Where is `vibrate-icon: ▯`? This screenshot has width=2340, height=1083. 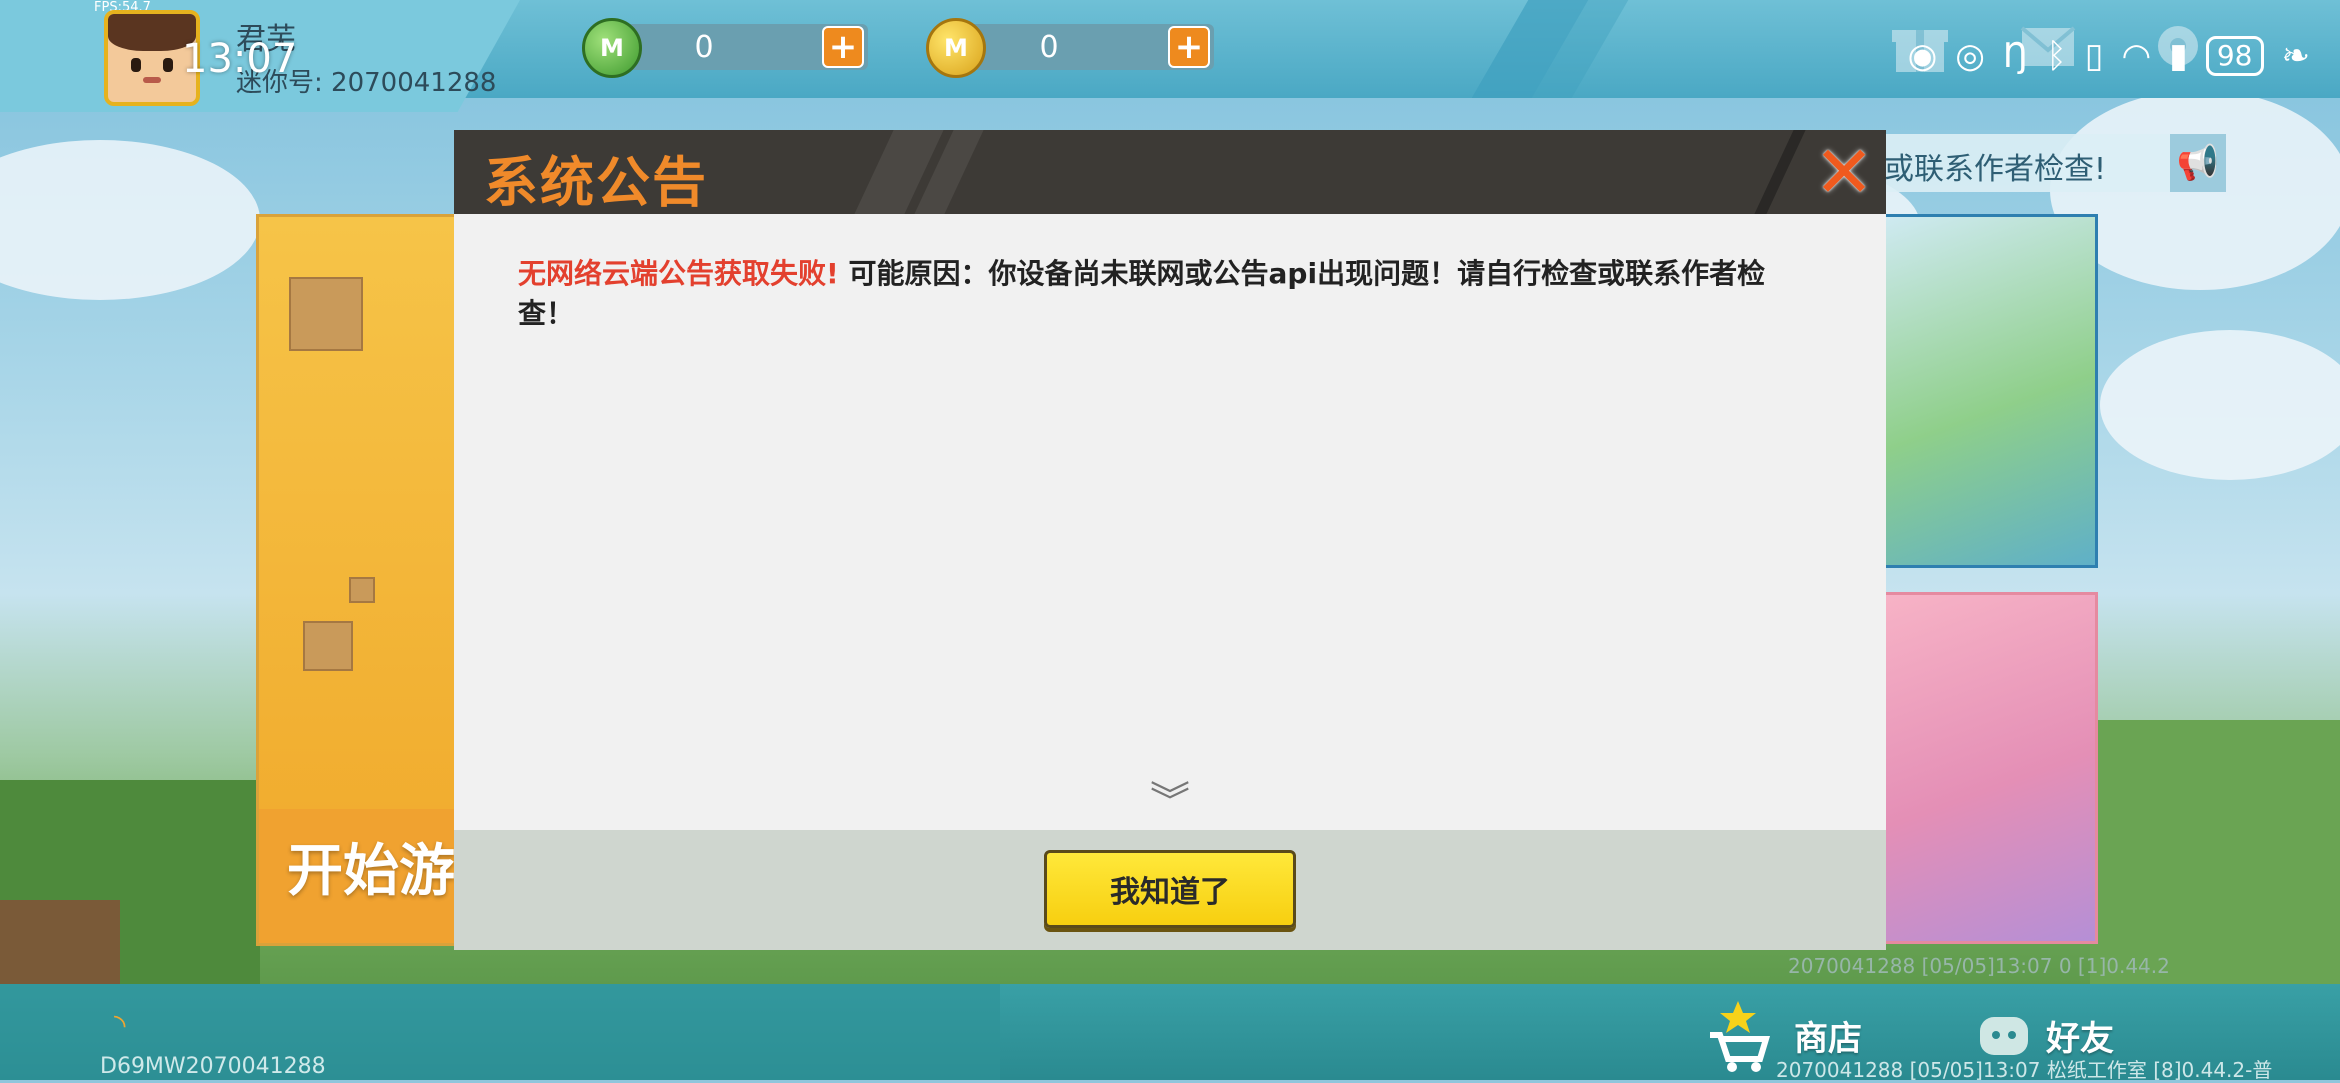 vibrate-icon: ▯ is located at coordinates (2094, 56).